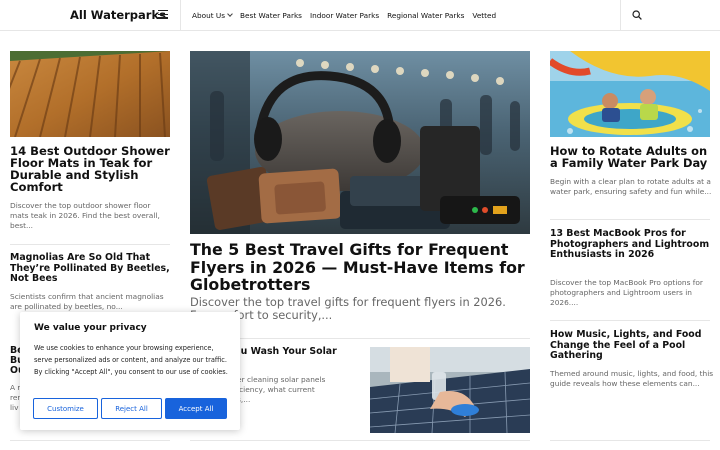 Image resolution: width=720 pixels, height=450 pixels. I want to click on article-excerpt: ...iciency, what current, so click(272, 389).